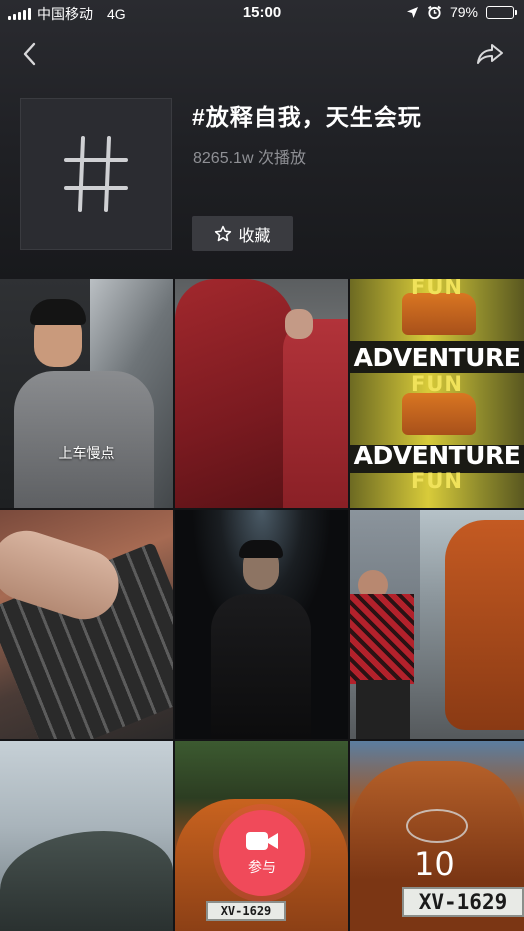 This screenshot has width=524, height=931. Describe the element at coordinates (501, 12) in the screenshot. I see `battery-icon` at that location.